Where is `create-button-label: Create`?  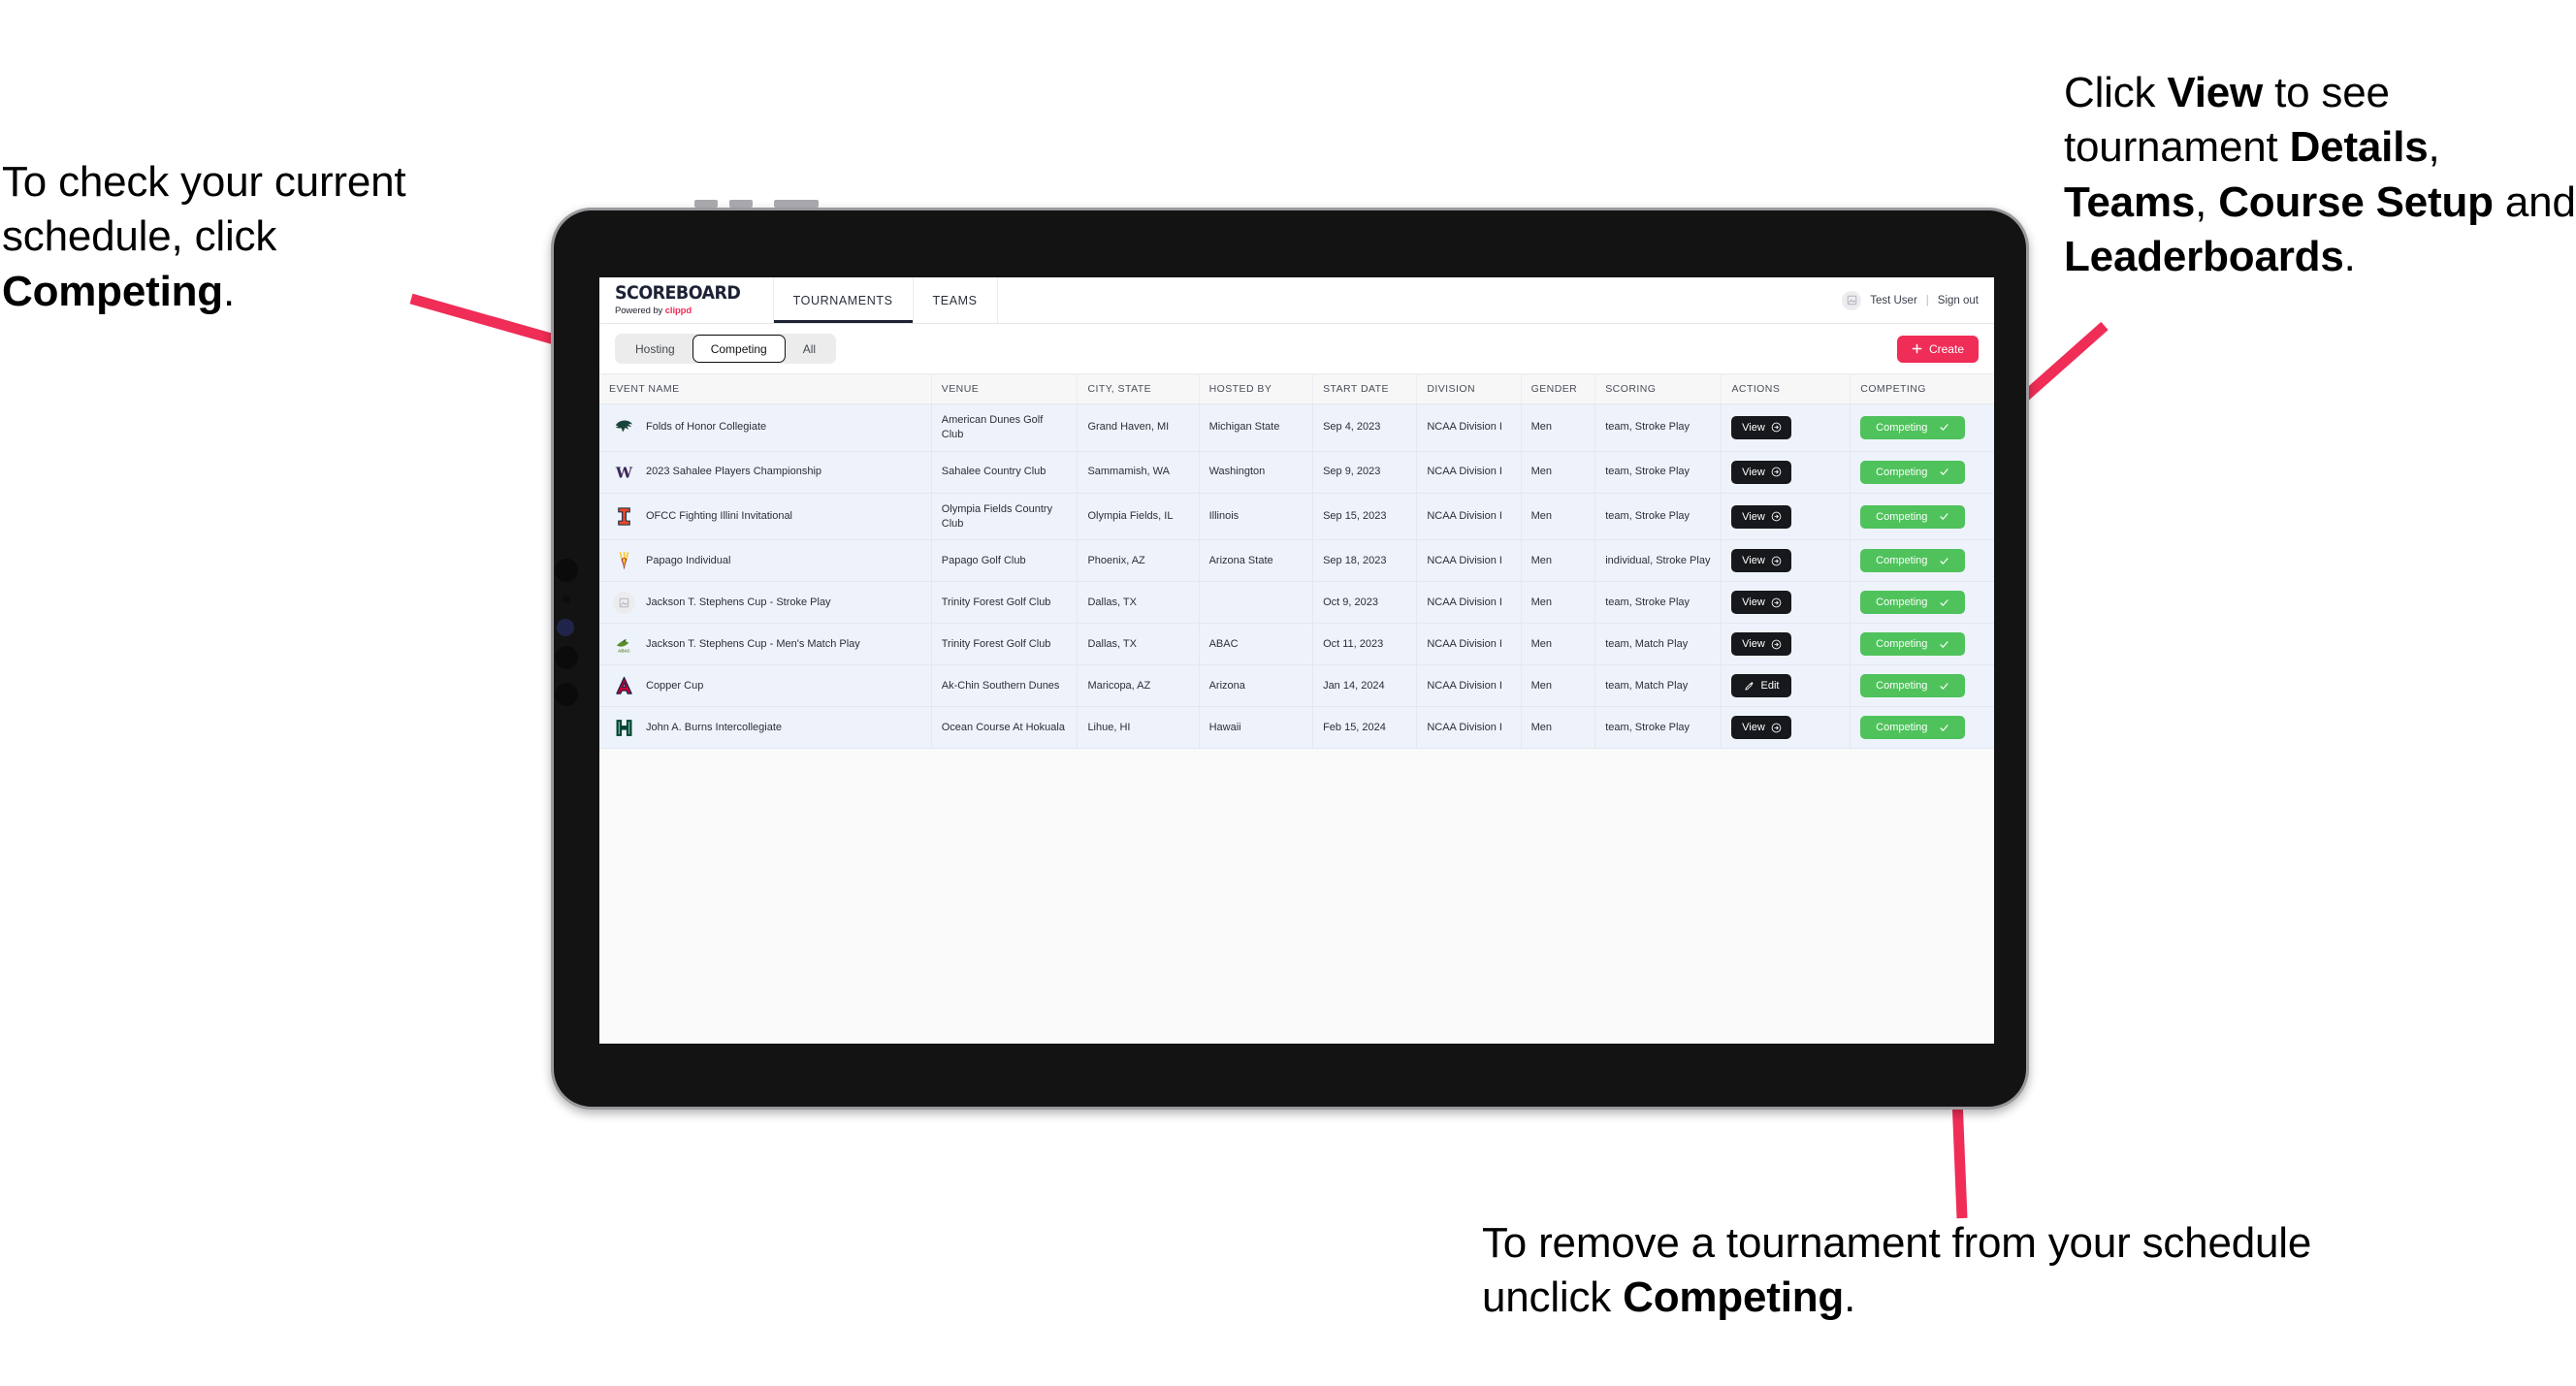 create-button-label: Create is located at coordinates (1946, 348).